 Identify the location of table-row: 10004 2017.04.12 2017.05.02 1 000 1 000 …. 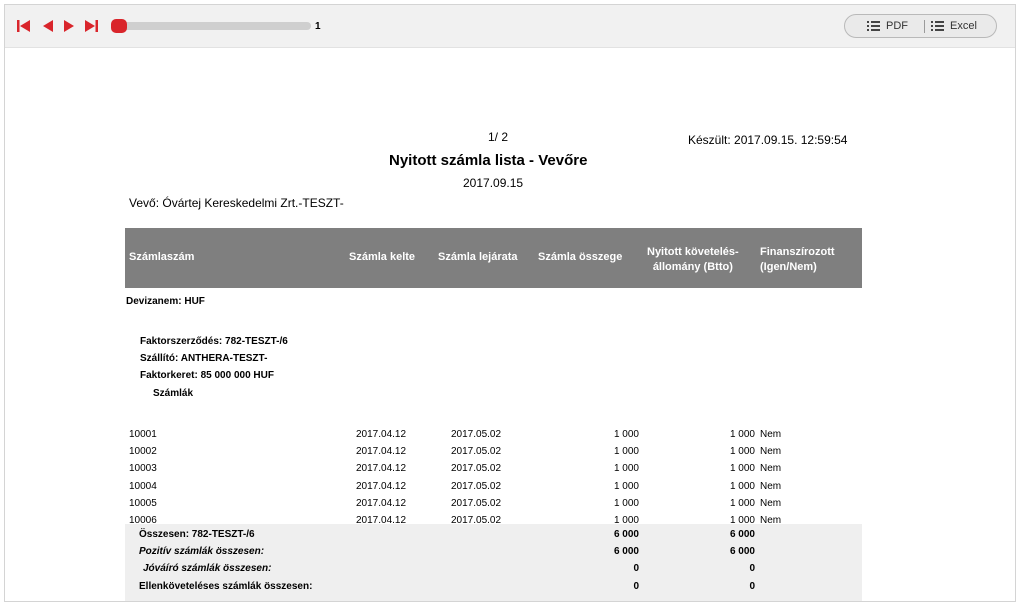
(493, 486).